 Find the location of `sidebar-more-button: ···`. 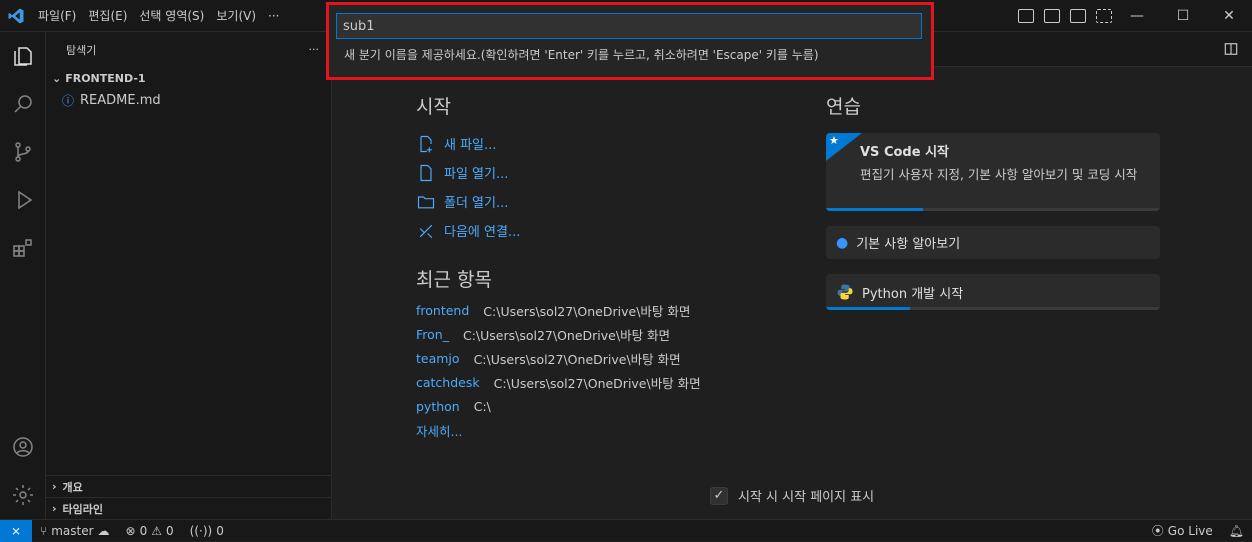

sidebar-more-button: ··· is located at coordinates (314, 49).